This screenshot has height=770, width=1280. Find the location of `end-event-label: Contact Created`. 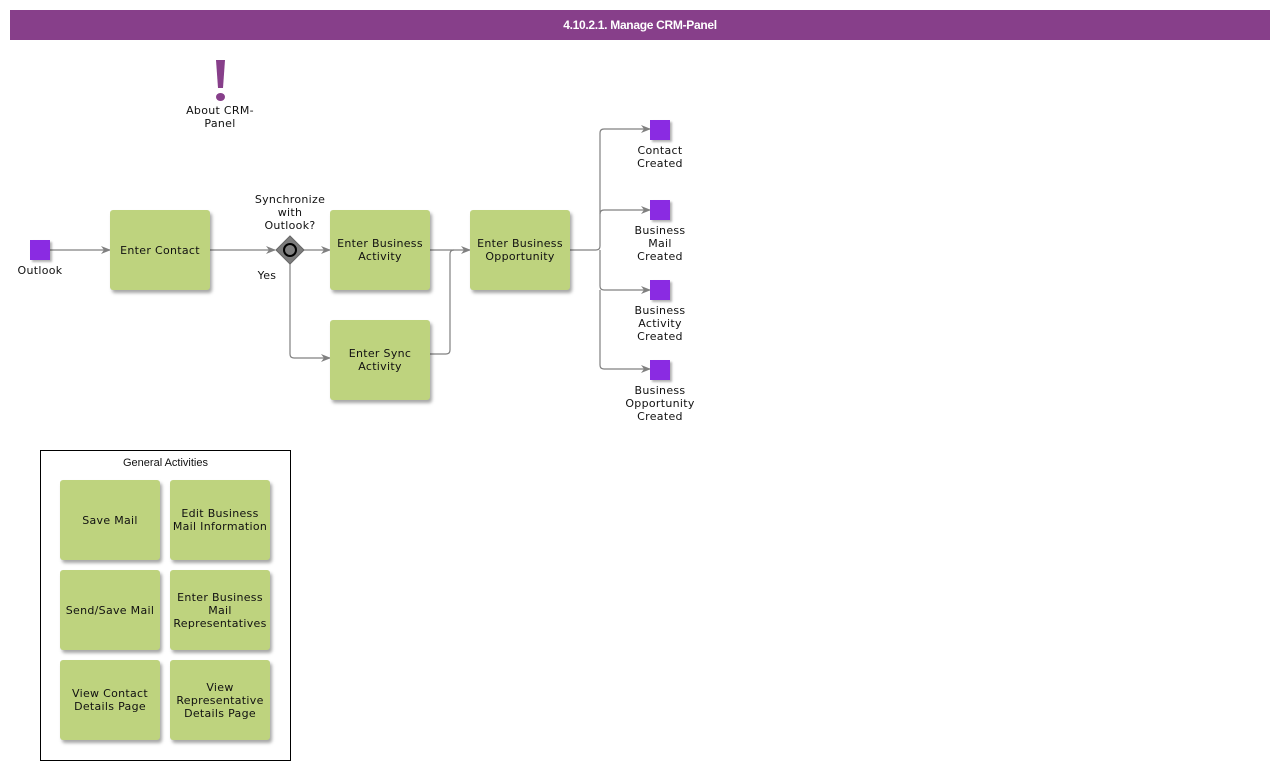

end-event-label: Contact Created is located at coordinates (660, 157).